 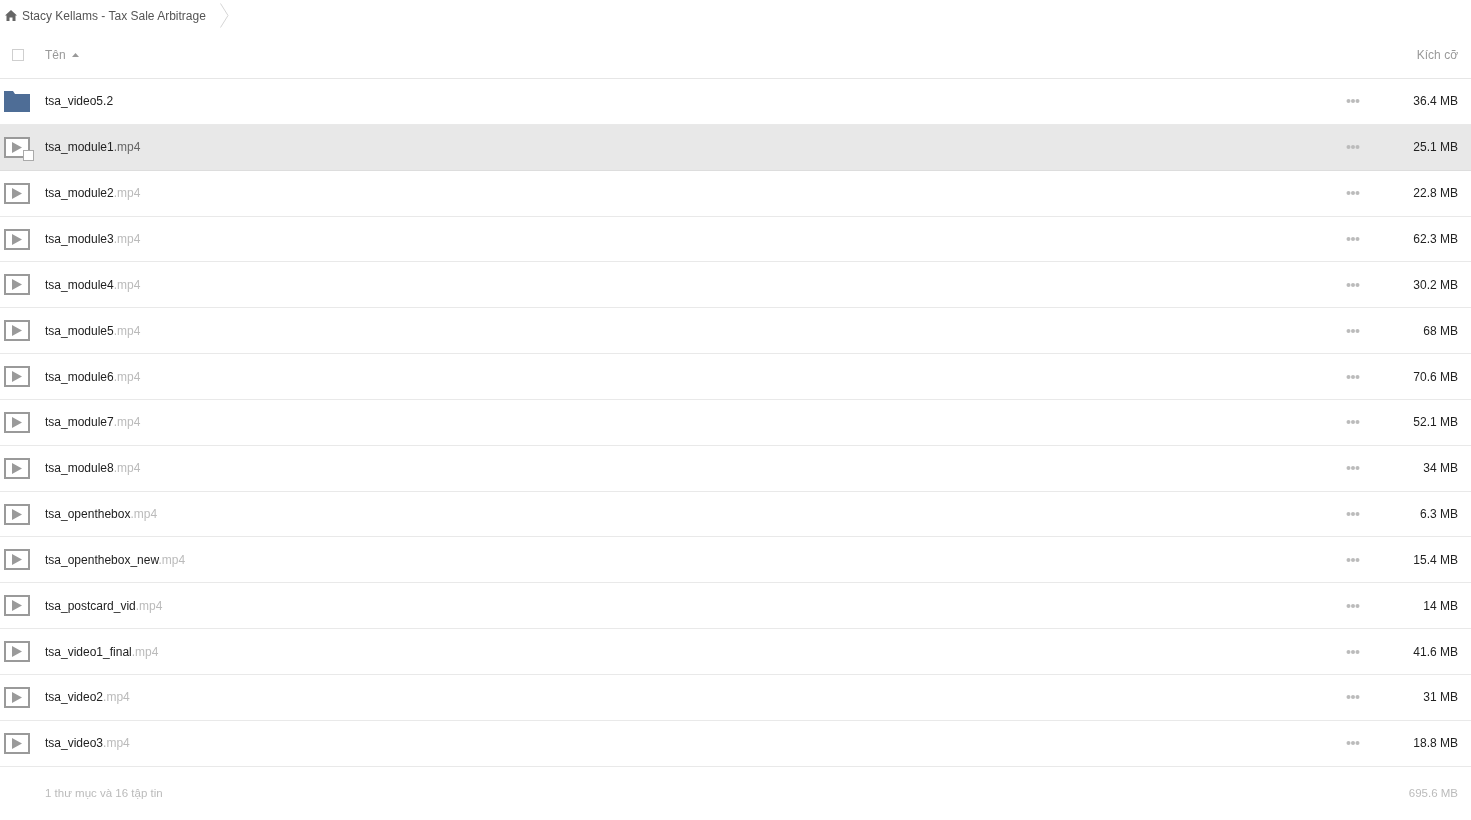 I want to click on file-size: 6.3 MB, so click(x=1438, y=514).